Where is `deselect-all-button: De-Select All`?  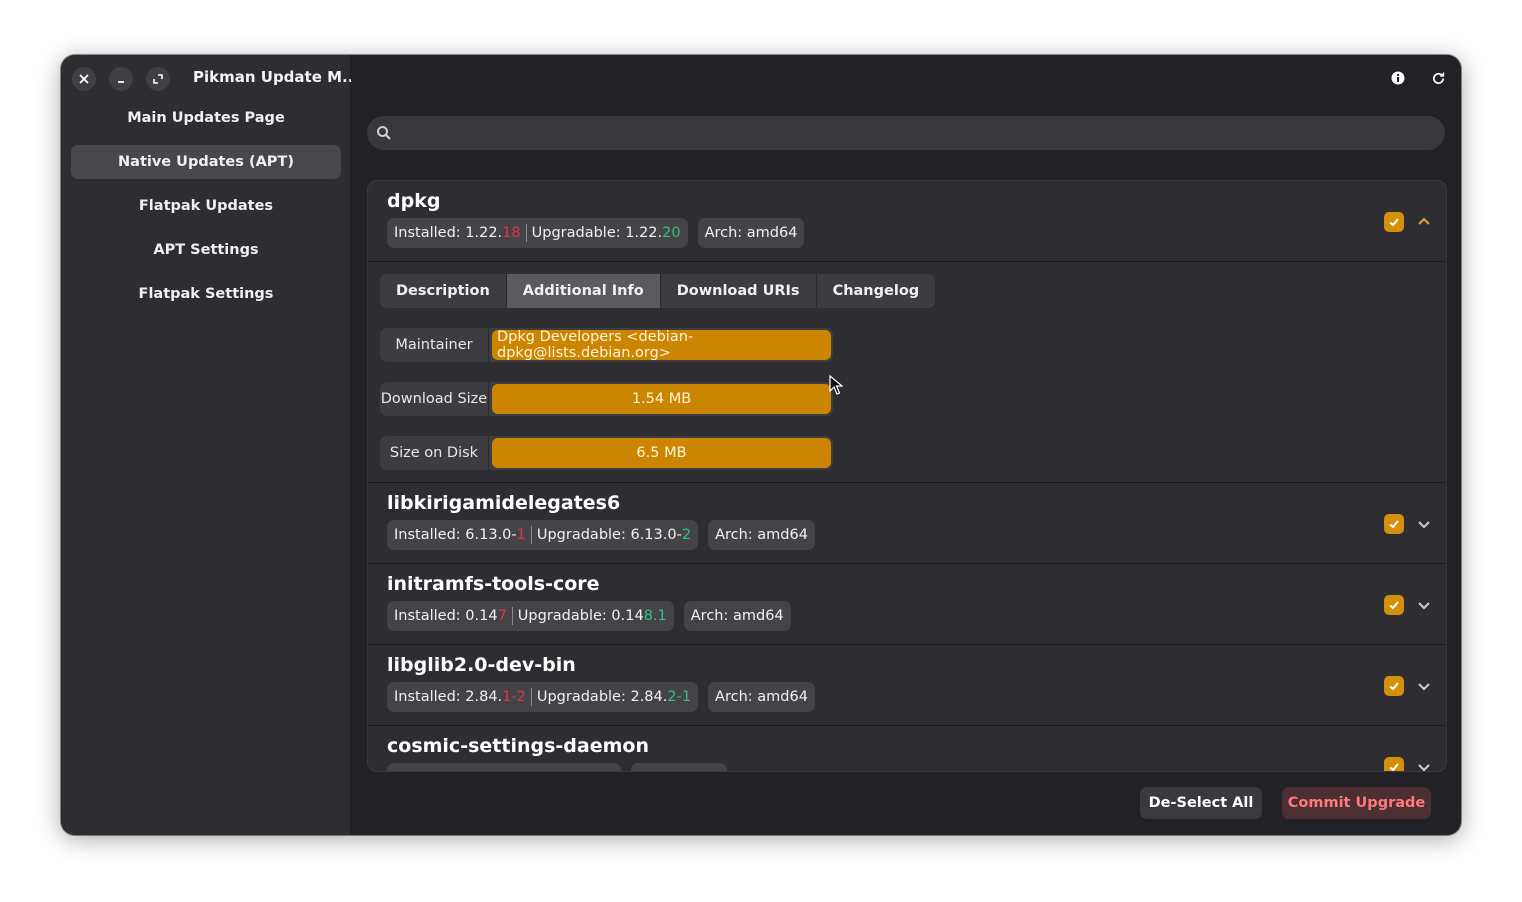 deselect-all-button: De-Select All is located at coordinates (1201, 803).